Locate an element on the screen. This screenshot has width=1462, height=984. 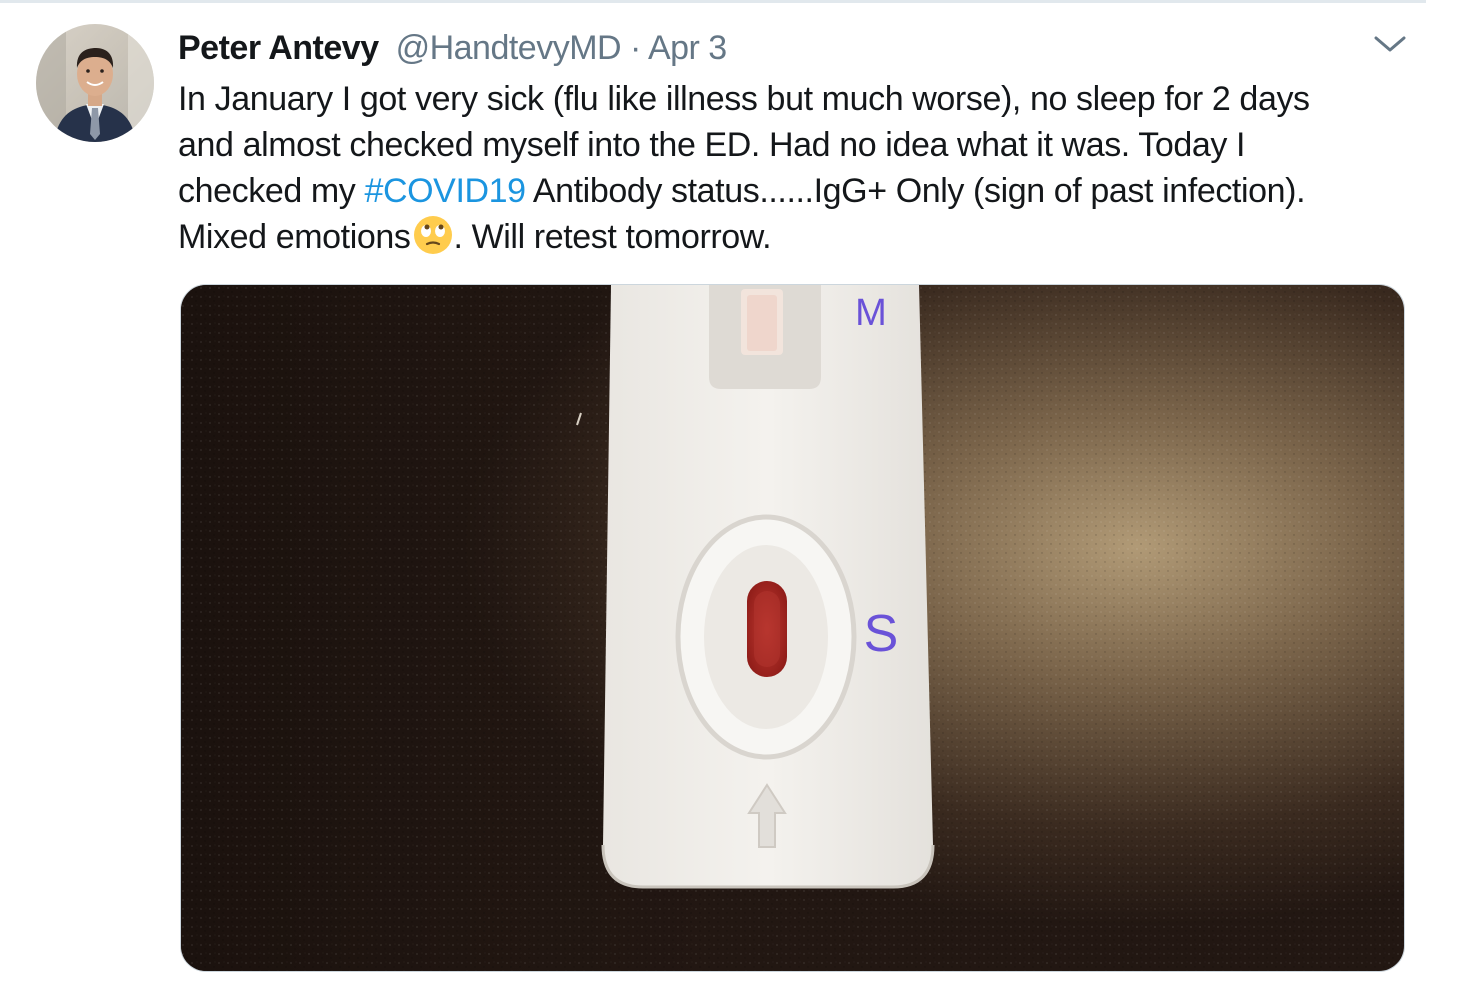
avatar is located at coordinates (95, 83).